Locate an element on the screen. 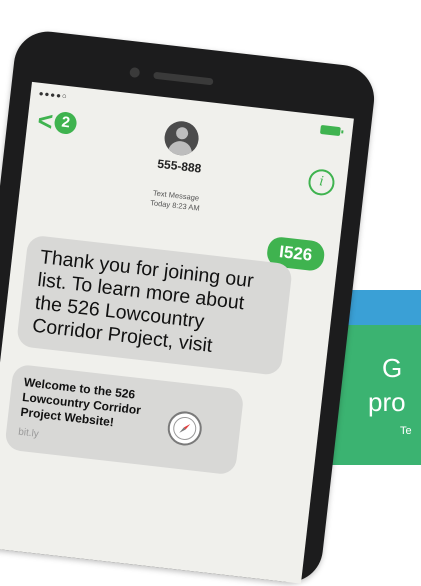 This screenshot has width=421, height=586. background-text-3: Te is located at coordinates (406, 431).